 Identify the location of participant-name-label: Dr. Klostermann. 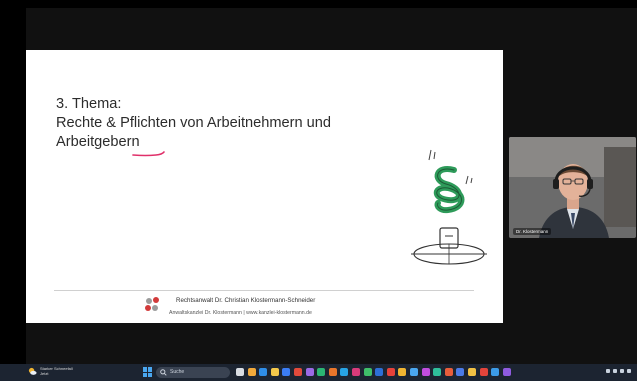
(532, 231).